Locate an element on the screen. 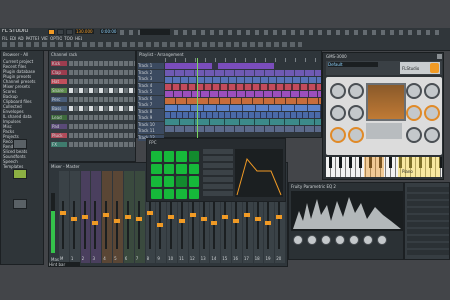 This screenshot has height=300, width=450. channel-row: FX is located at coordinates (93, 144).